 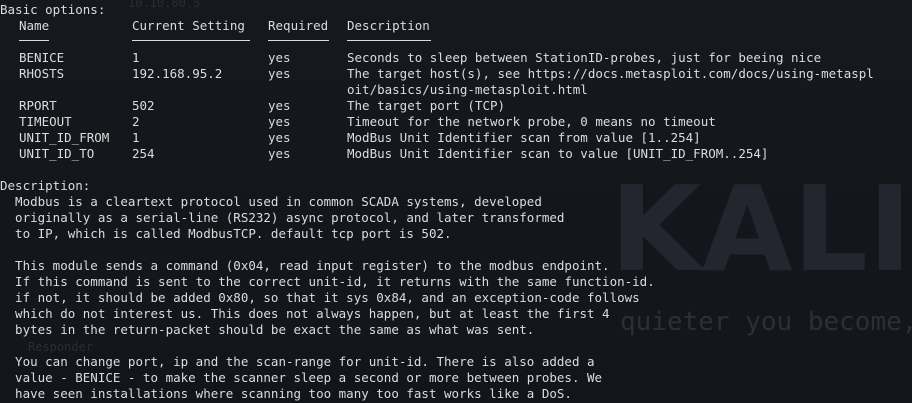 I want to click on kali-slogan-text: quieter you become,, so click(x=766, y=322).